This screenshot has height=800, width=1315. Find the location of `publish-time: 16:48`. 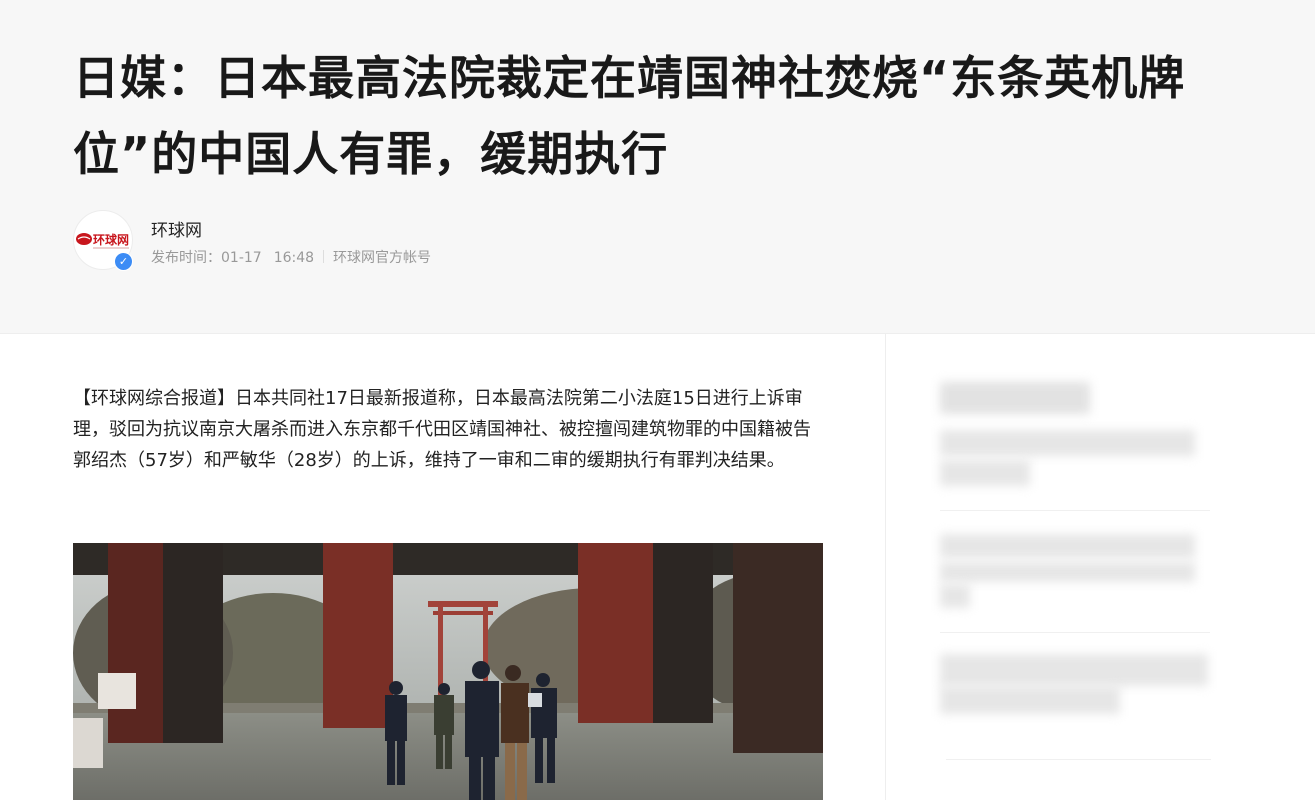

publish-time: 16:48 is located at coordinates (294, 258).